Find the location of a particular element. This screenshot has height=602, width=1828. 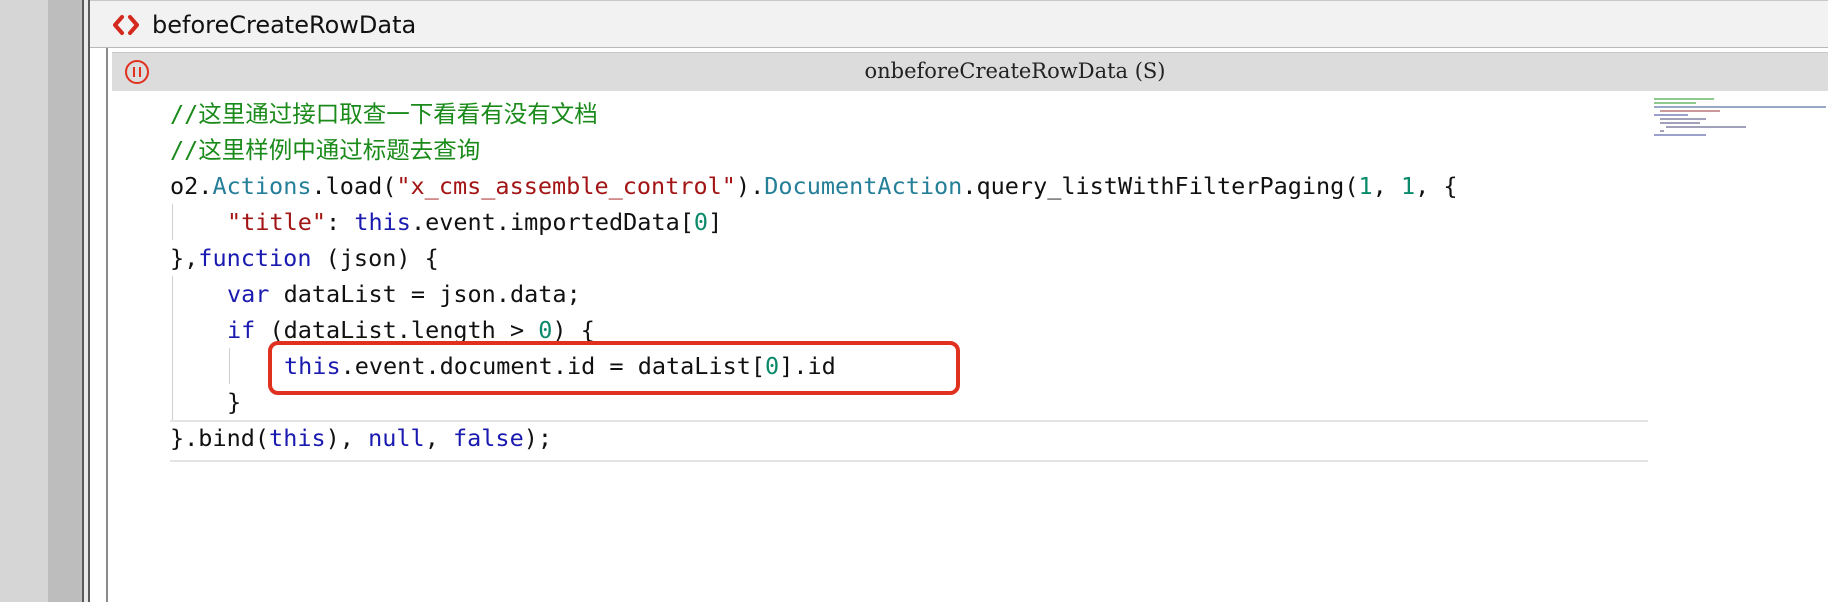

scrollbar-track is located at coordinates (65, 301).